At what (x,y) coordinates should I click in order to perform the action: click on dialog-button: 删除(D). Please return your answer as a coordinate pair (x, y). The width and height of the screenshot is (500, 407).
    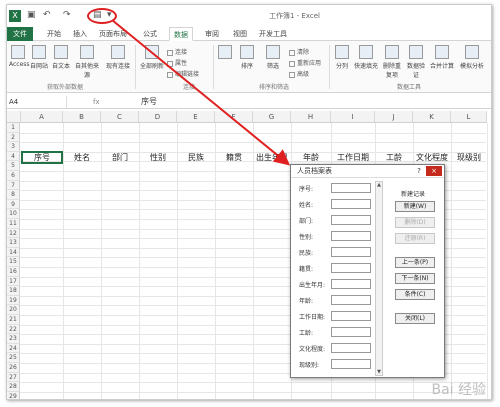
    Looking at the image, I should click on (415, 222).